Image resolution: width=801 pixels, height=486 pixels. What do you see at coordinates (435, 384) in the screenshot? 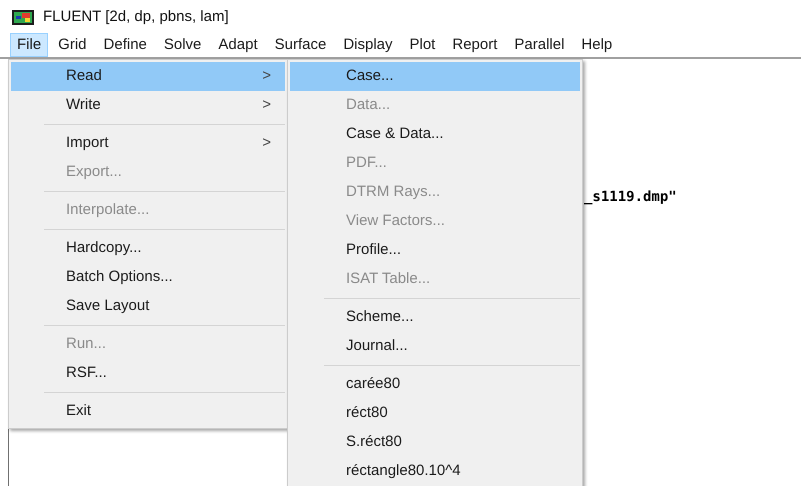
I see `menu-item: carée80` at bounding box center [435, 384].